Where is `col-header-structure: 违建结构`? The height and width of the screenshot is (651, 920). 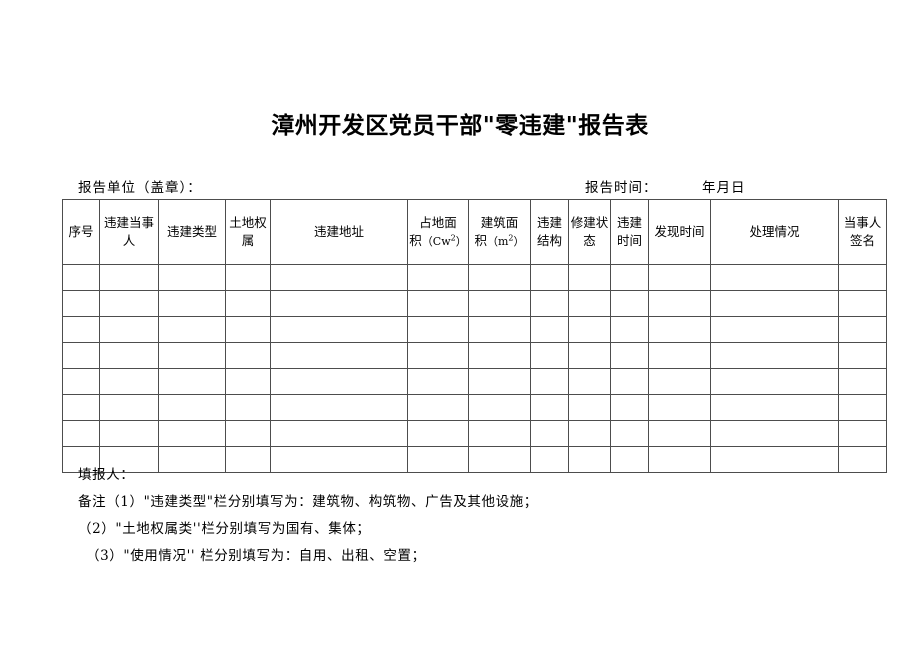 col-header-structure: 违建结构 is located at coordinates (549, 232).